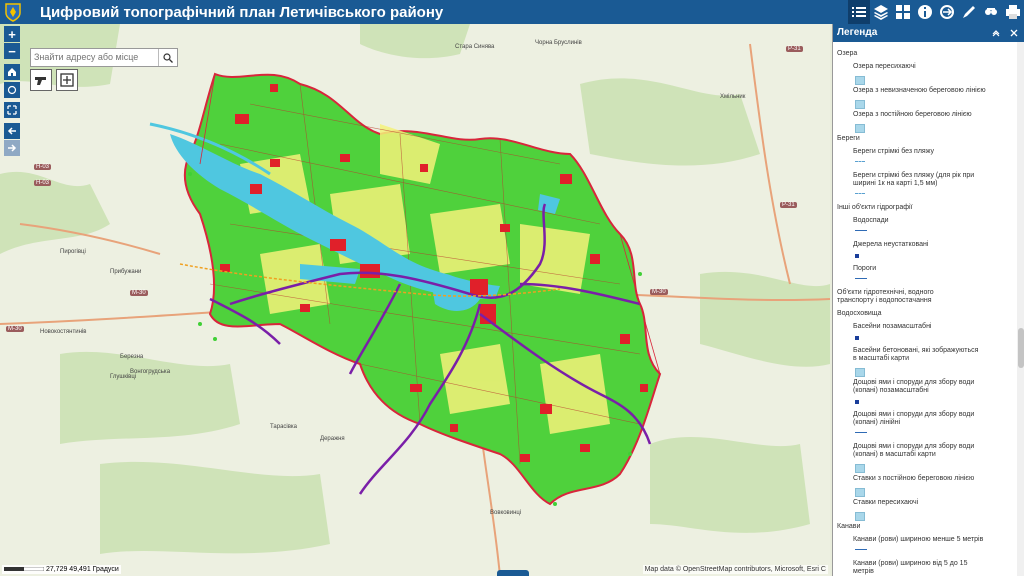 This screenshot has height=576, width=1024. Describe the element at coordinates (123, 377) in the screenshot. I see `map-label: Глушківці` at that location.